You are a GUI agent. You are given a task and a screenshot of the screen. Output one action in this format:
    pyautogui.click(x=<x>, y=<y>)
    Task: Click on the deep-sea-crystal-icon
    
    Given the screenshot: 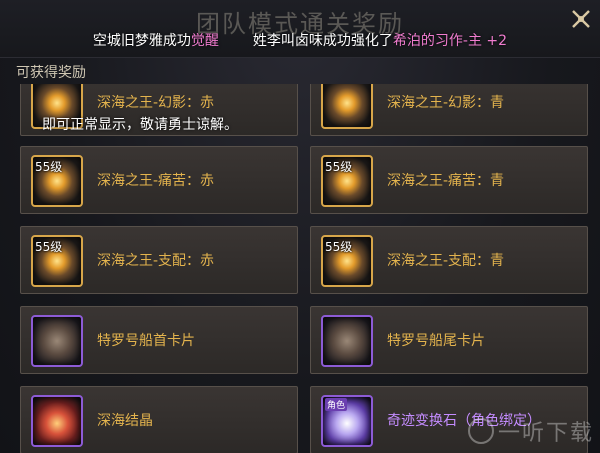 What is the action you would take?
    pyautogui.click(x=57, y=421)
    